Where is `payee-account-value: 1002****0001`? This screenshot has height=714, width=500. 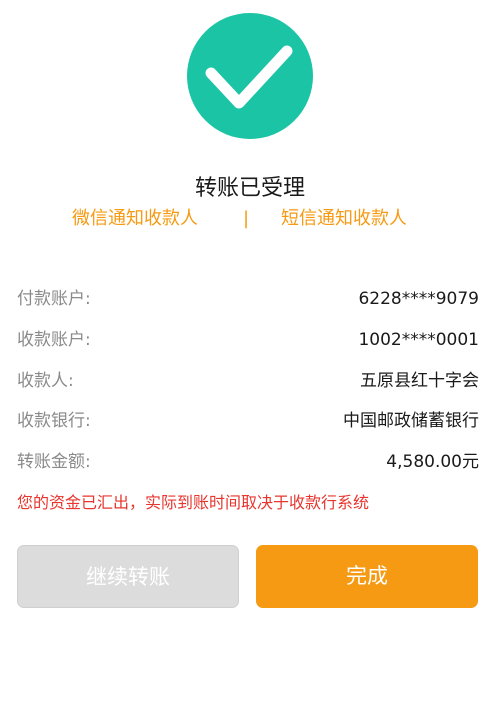
payee-account-value: 1002****0001 is located at coordinates (418, 340).